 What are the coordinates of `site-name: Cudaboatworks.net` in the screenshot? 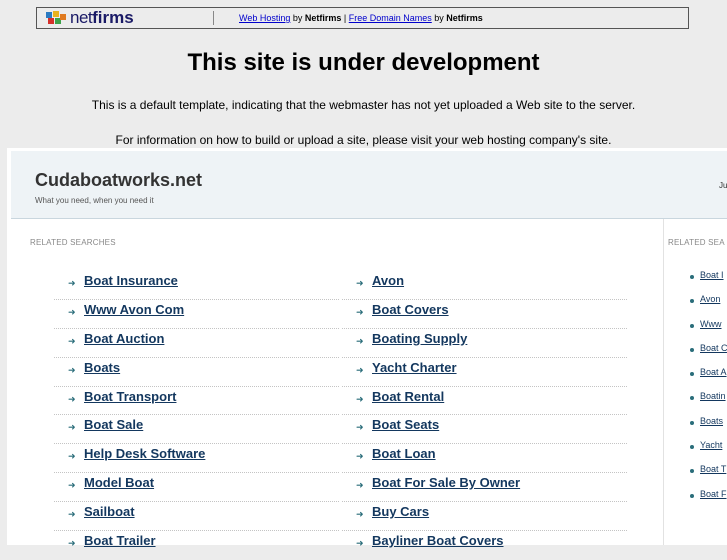 It's located at (118, 180).